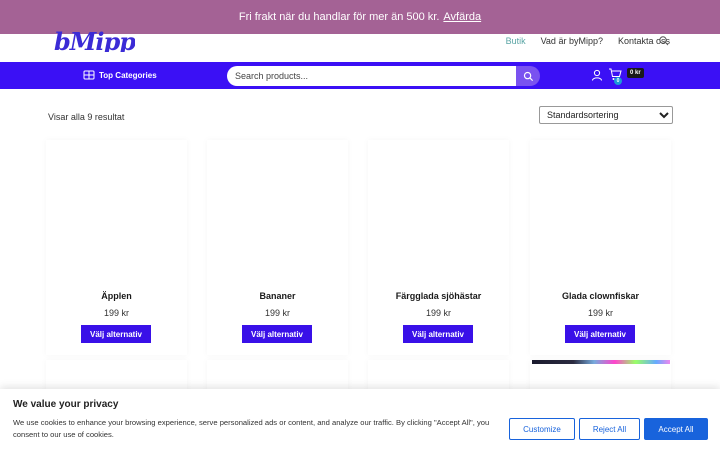 The width and height of the screenshot is (720, 450). I want to click on product-search, so click(383, 76).